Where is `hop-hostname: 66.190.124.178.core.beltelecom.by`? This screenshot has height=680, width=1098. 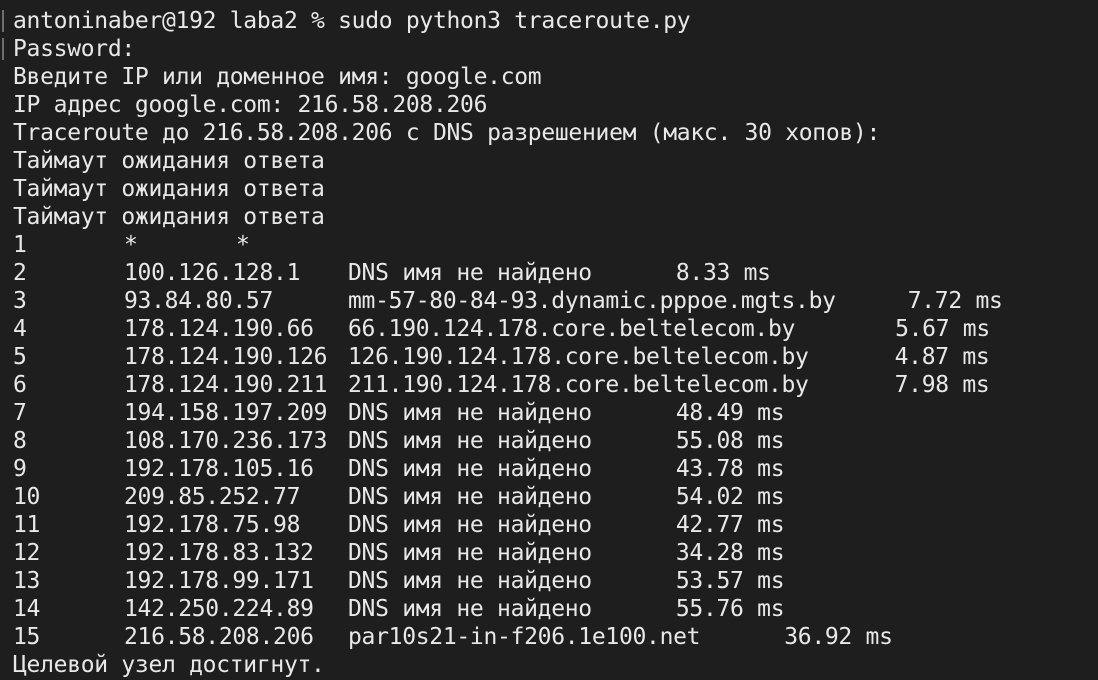
hop-hostname: 66.190.124.178.core.beltelecom.by is located at coordinates (572, 329).